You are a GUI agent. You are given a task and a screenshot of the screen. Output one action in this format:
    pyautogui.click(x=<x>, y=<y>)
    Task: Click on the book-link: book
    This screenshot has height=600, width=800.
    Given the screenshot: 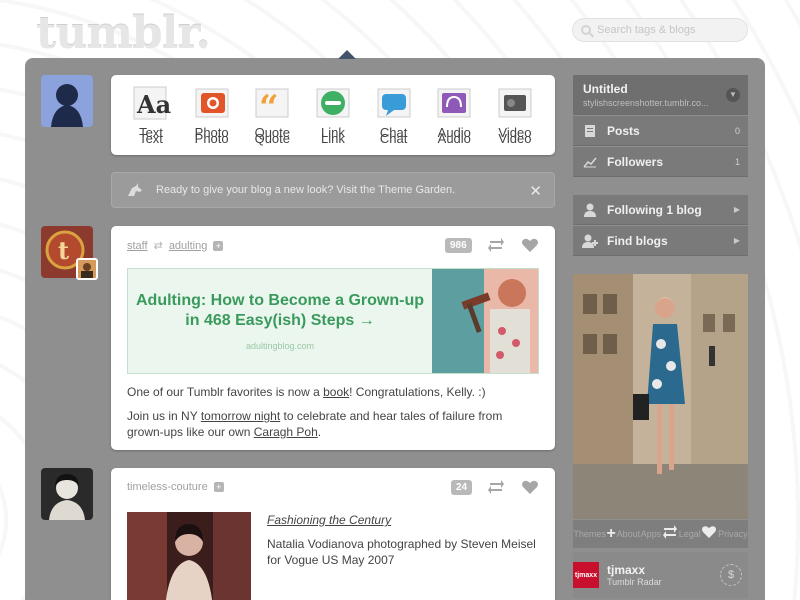 What is the action you would take?
    pyautogui.click(x=336, y=392)
    